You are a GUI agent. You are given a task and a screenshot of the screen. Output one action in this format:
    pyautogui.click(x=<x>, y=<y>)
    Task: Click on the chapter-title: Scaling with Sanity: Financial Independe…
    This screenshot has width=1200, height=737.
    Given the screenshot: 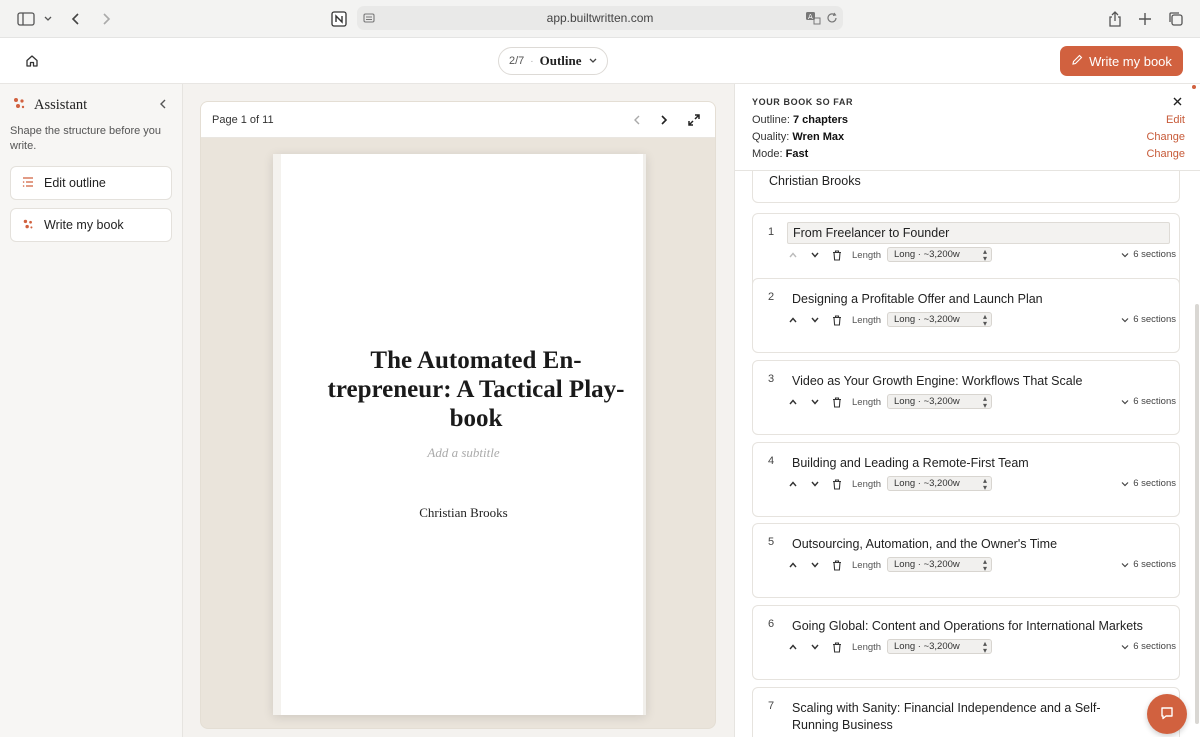 What is the action you would take?
    pyautogui.click(x=969, y=717)
    